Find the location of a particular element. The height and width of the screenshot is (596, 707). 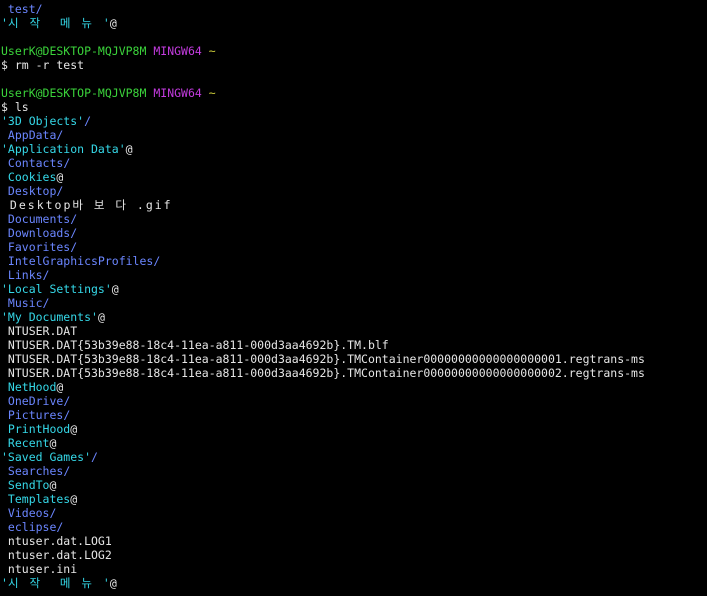

terminal-line: $ rm -r test is located at coordinates (354, 65).